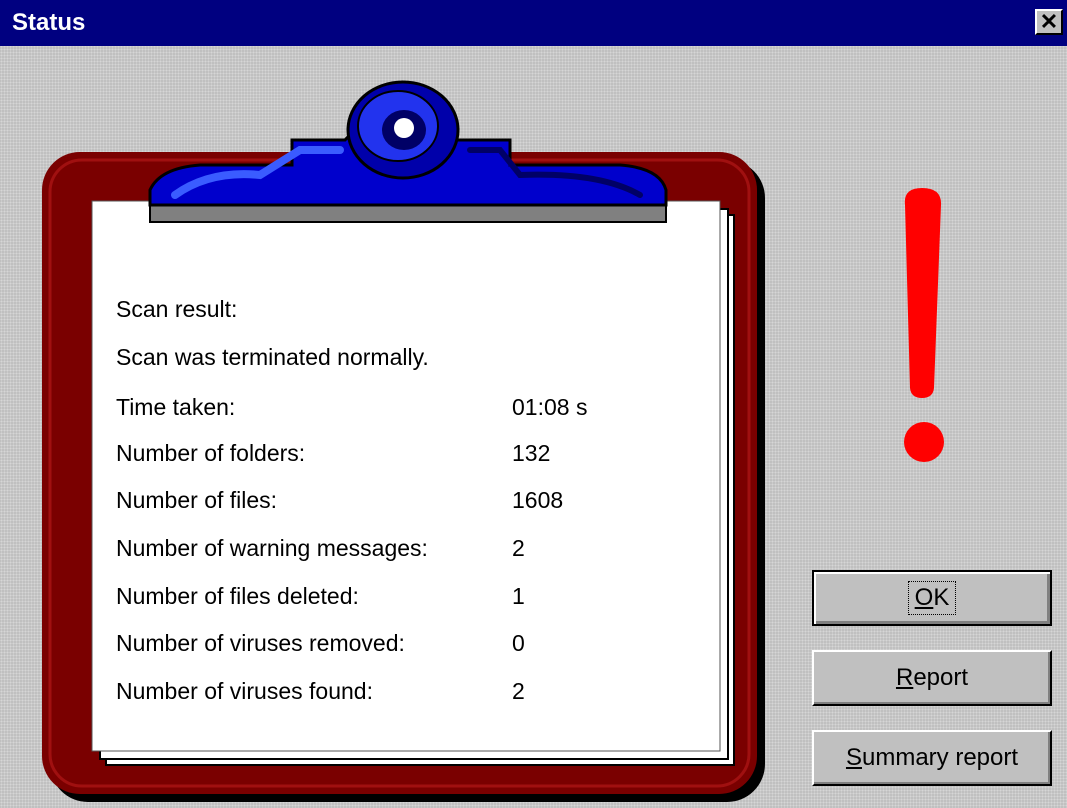 The width and height of the screenshot is (1067, 808). I want to click on summary-report-button: Summary report, so click(932, 758).